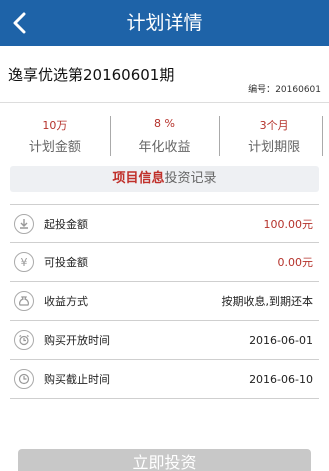 This screenshot has height=471, width=329. What do you see at coordinates (274, 136) in the screenshot?
I see `stat-term: 3个月 计划期限` at bounding box center [274, 136].